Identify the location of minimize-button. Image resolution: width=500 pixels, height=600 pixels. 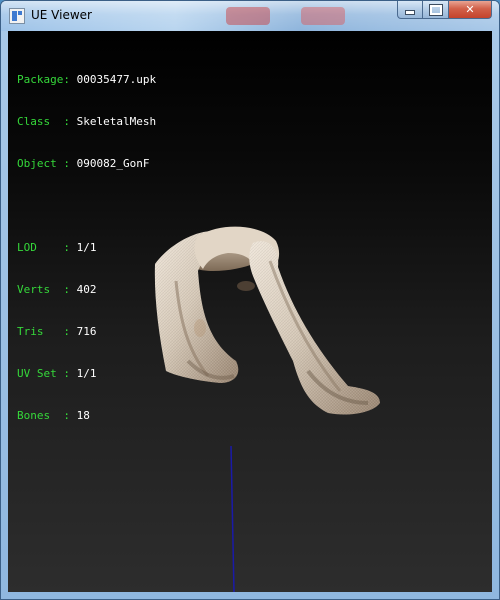
(410, 10).